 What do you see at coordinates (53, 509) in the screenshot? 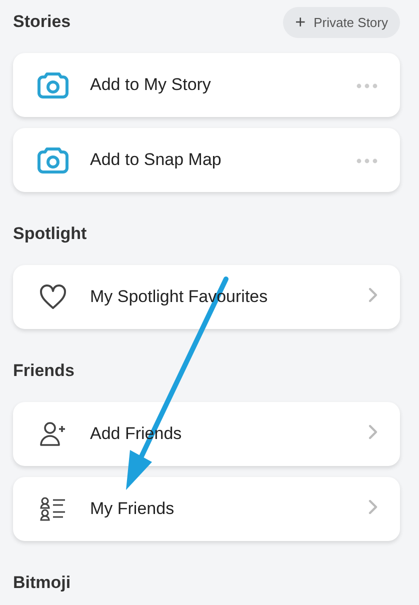
I see `friends-list-icon` at bounding box center [53, 509].